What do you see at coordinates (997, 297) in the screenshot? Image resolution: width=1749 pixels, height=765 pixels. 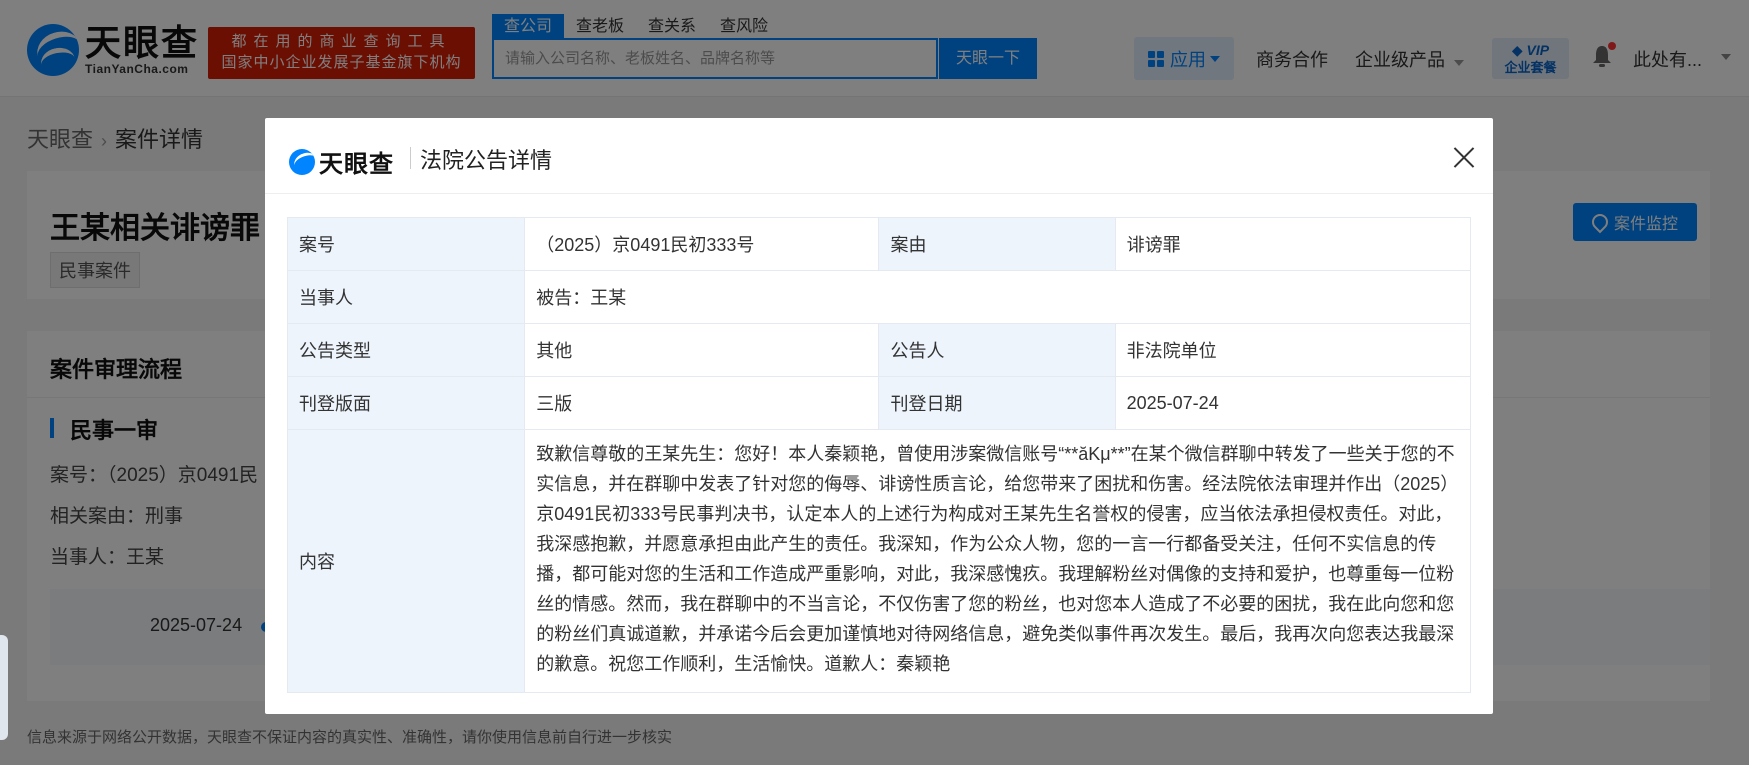 I see `party-value: 被告：王某` at bounding box center [997, 297].